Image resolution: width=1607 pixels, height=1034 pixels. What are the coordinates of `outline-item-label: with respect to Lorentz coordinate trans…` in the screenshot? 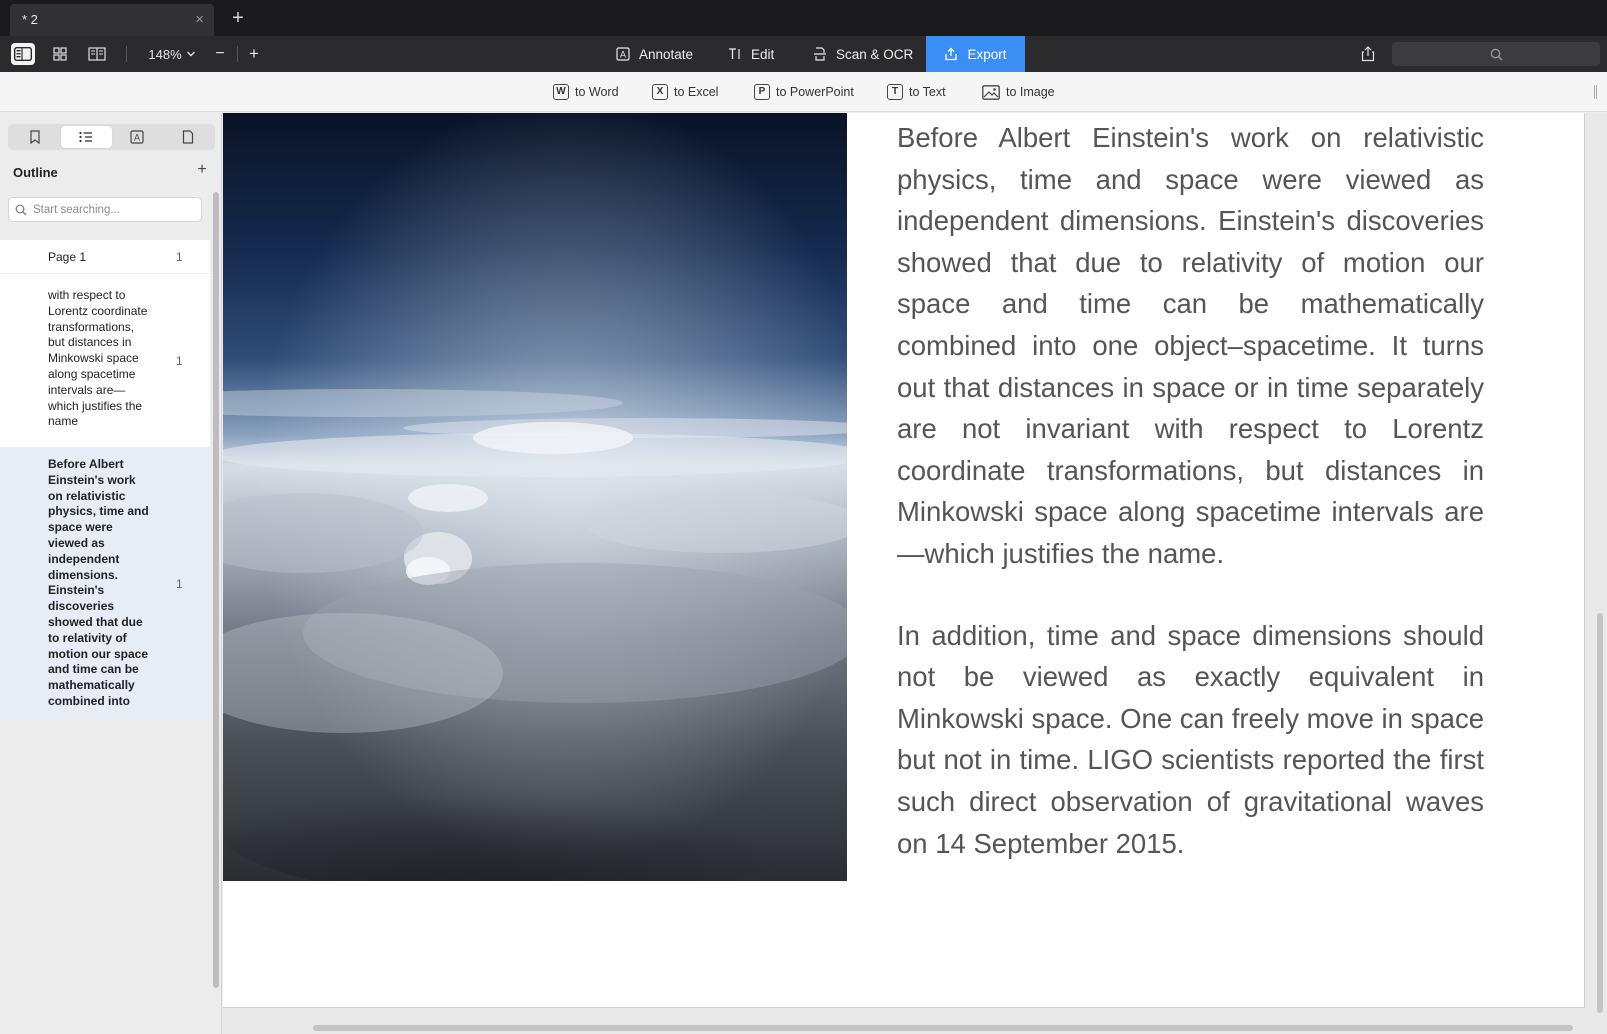 It's located at (98, 358).